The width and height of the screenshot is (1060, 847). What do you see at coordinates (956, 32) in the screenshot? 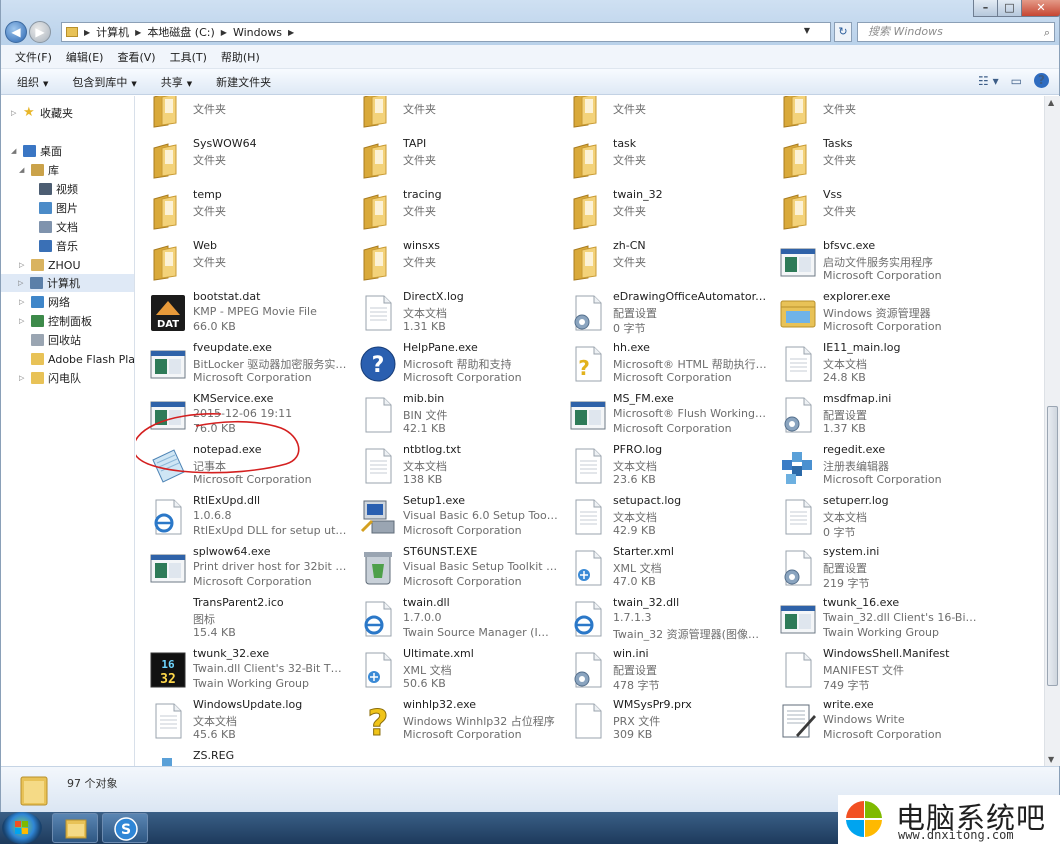
I see `search-input: 搜索 Windows ⌕` at bounding box center [956, 32].